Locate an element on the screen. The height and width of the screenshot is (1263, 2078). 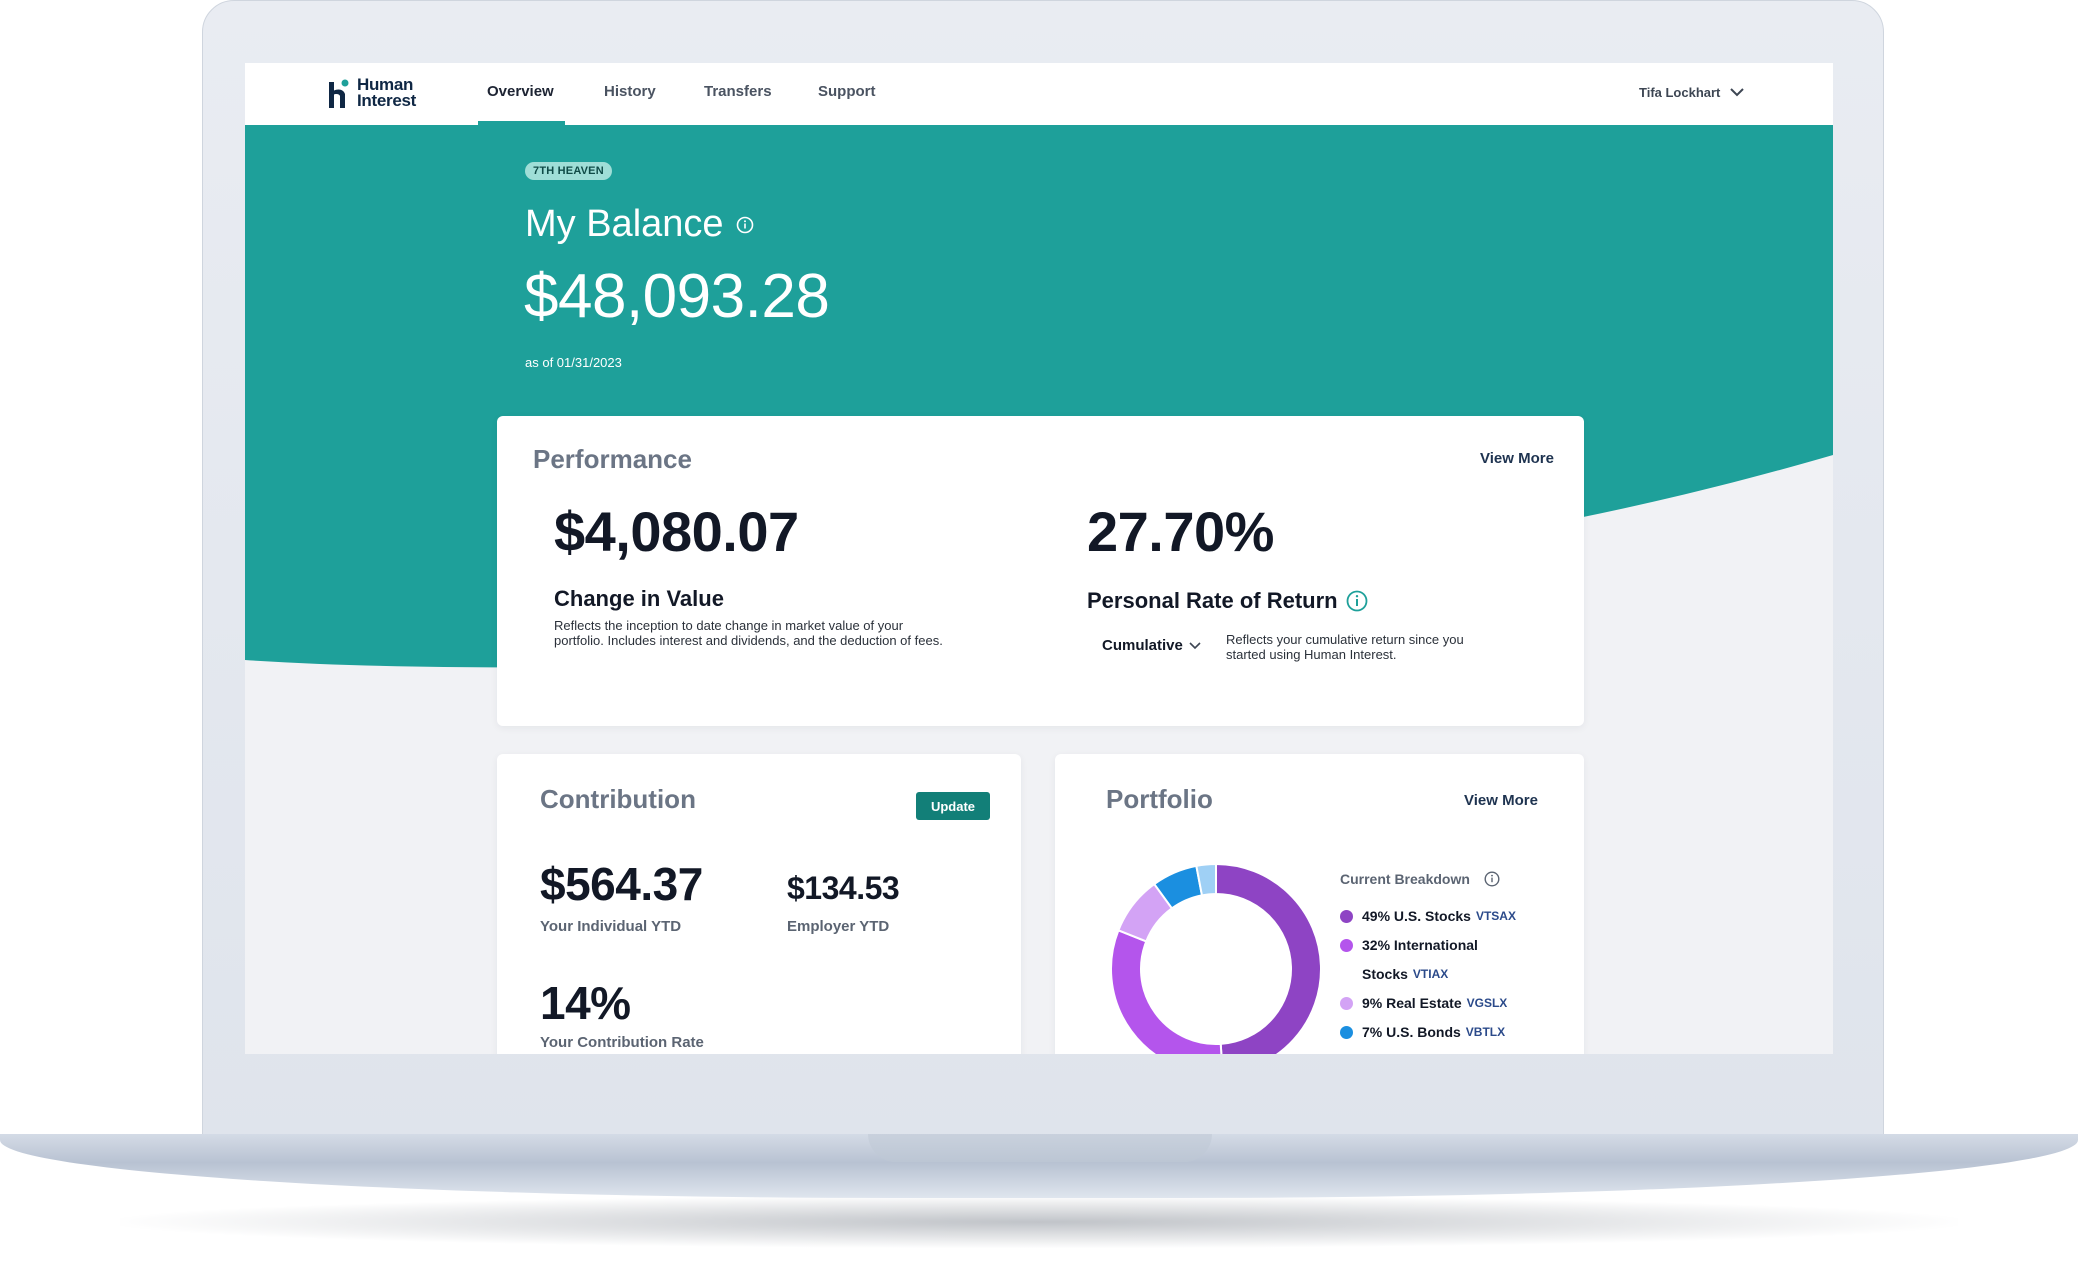
legend-ticker: VBTLX is located at coordinates (1485, 1032).